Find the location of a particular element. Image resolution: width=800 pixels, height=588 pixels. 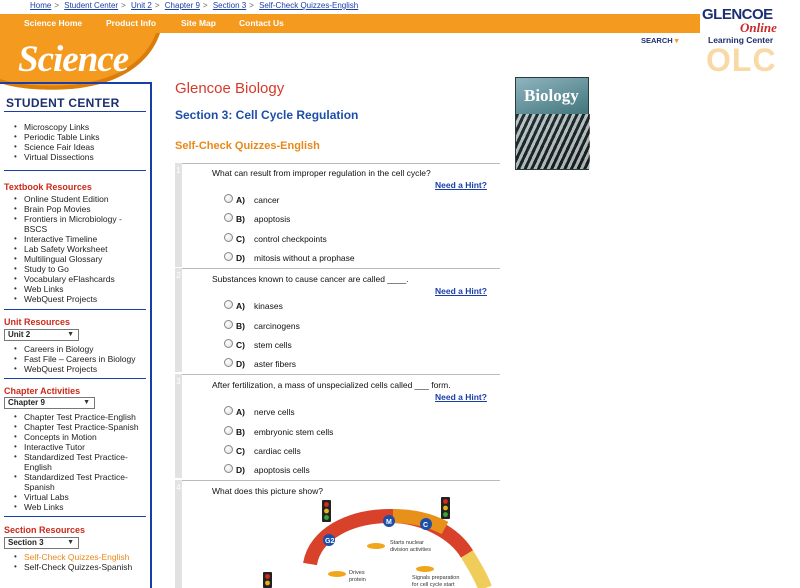

book-cover-image: Biology is located at coordinates (552, 123).